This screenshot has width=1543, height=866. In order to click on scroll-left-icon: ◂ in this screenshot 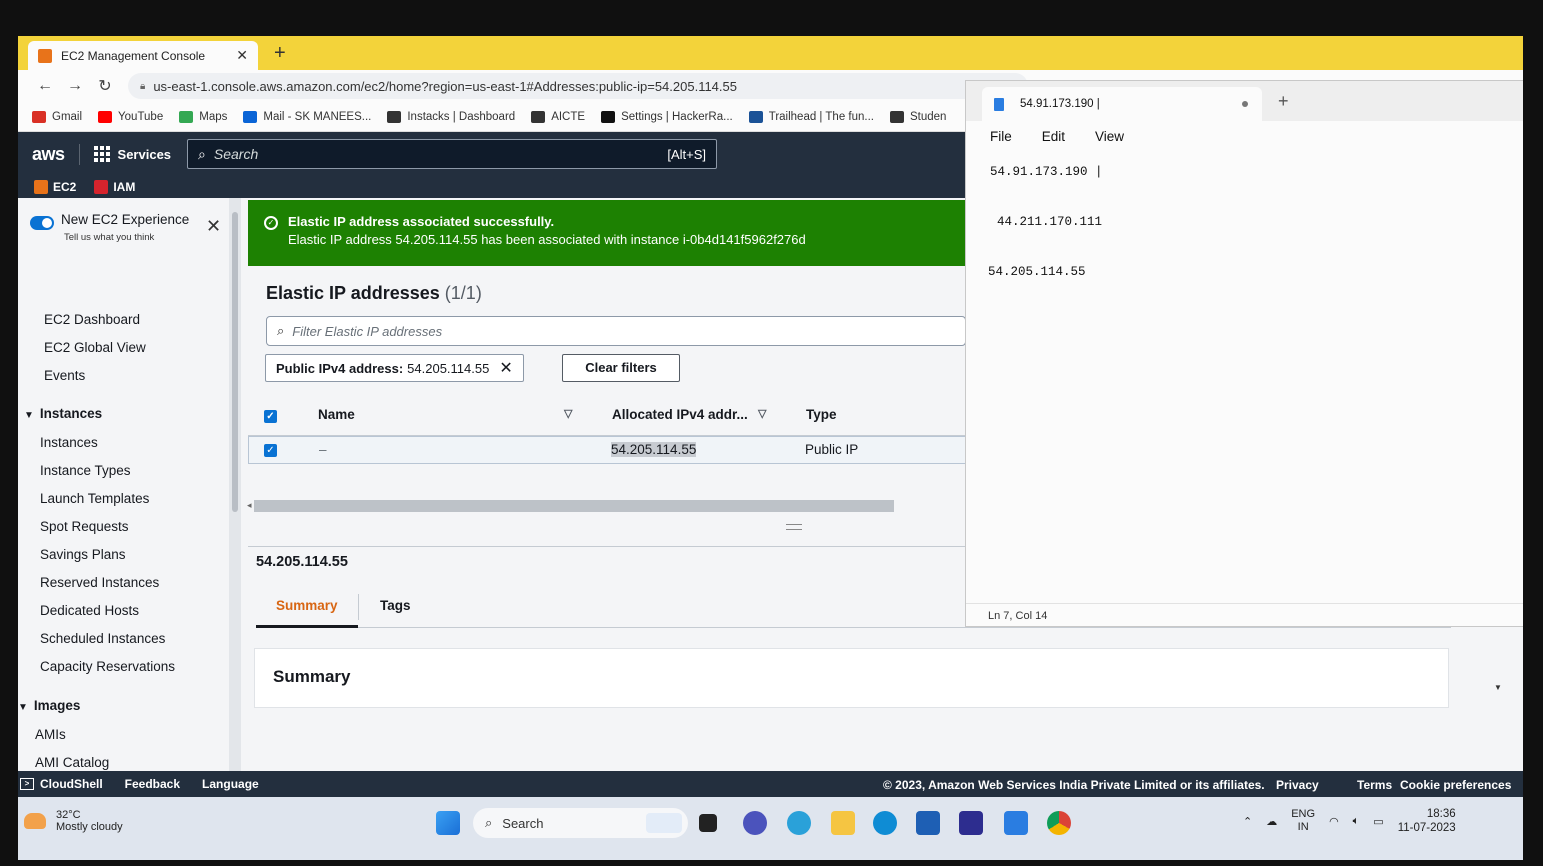, I will do `click(249, 505)`.